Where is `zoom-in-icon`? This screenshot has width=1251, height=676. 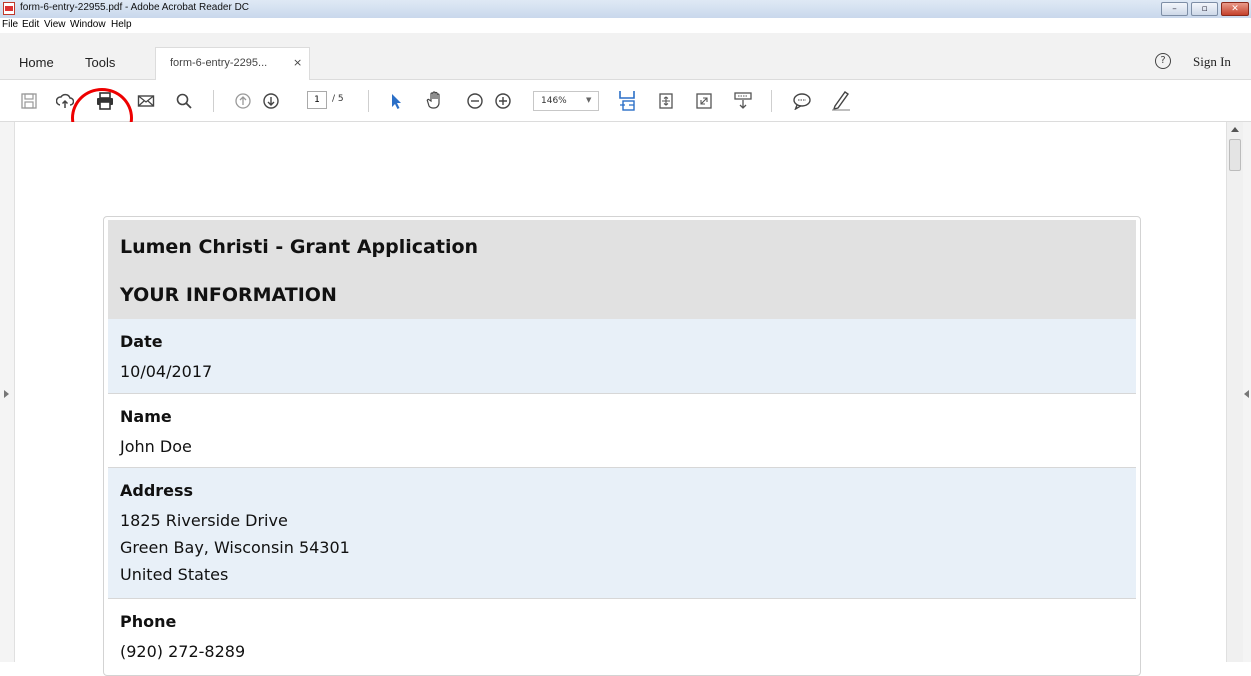 zoom-in-icon is located at coordinates (503, 101).